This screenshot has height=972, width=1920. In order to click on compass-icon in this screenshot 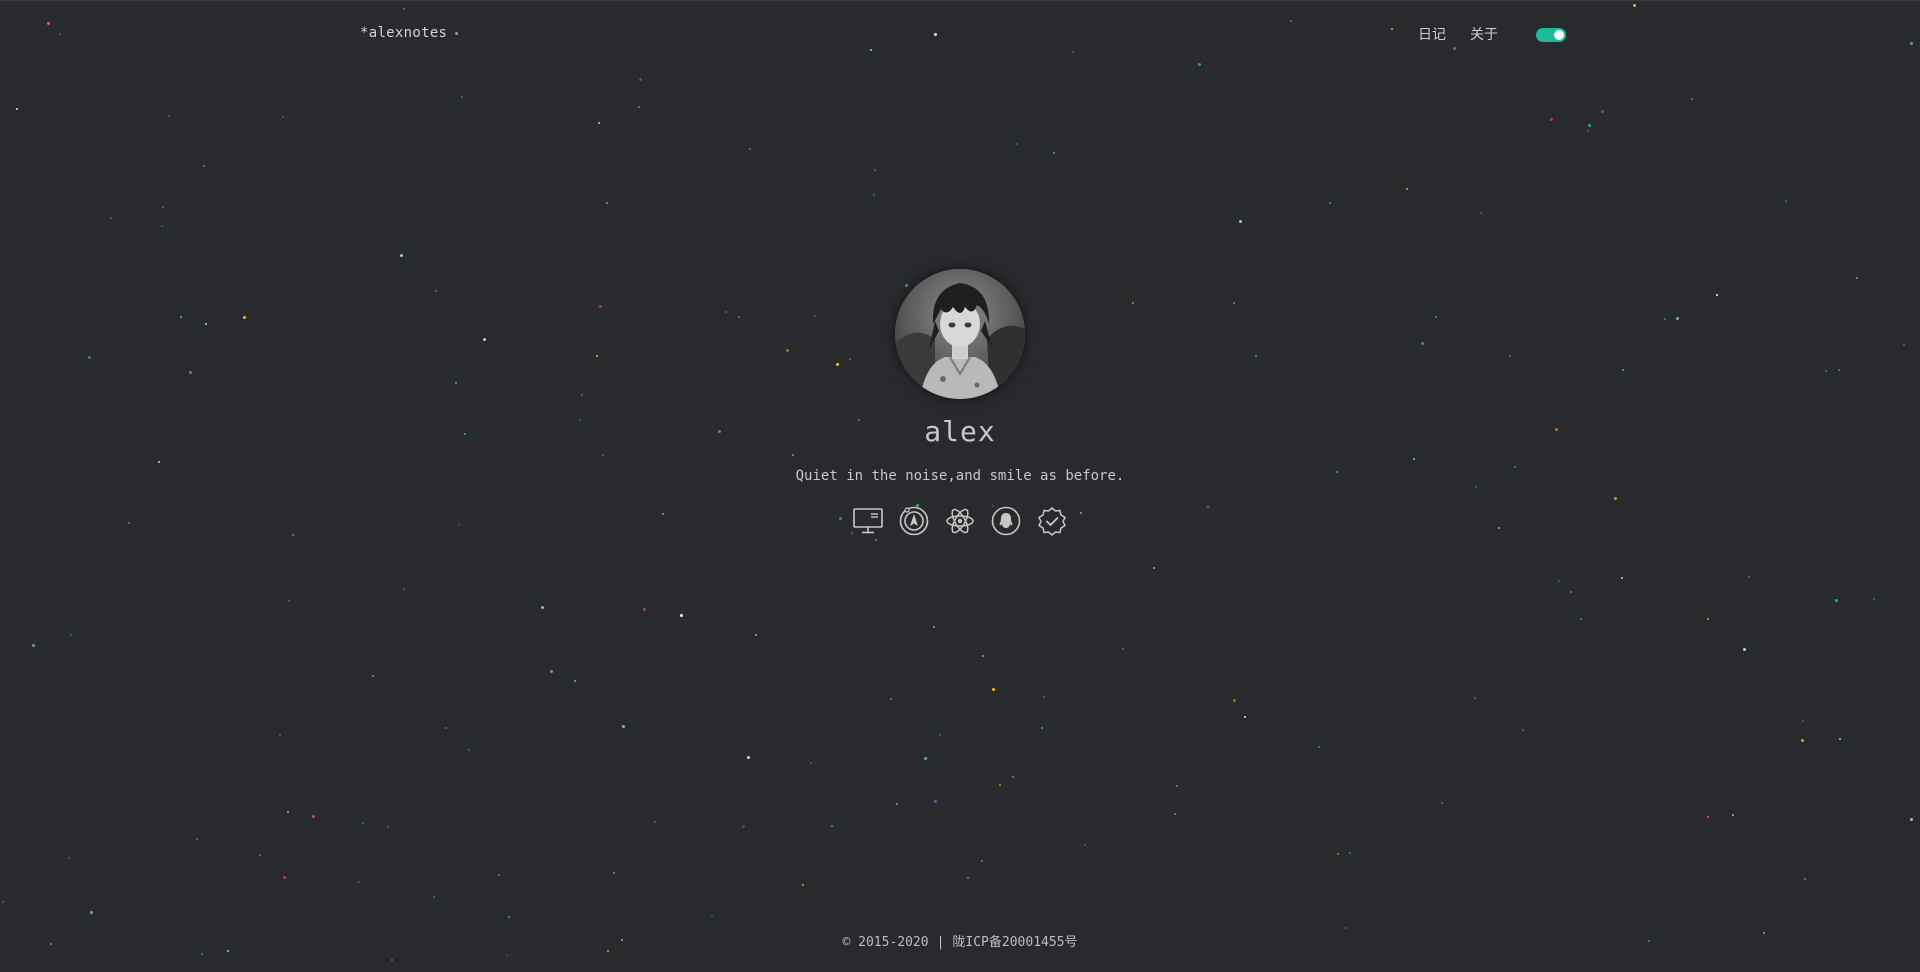, I will do `click(914, 521)`.